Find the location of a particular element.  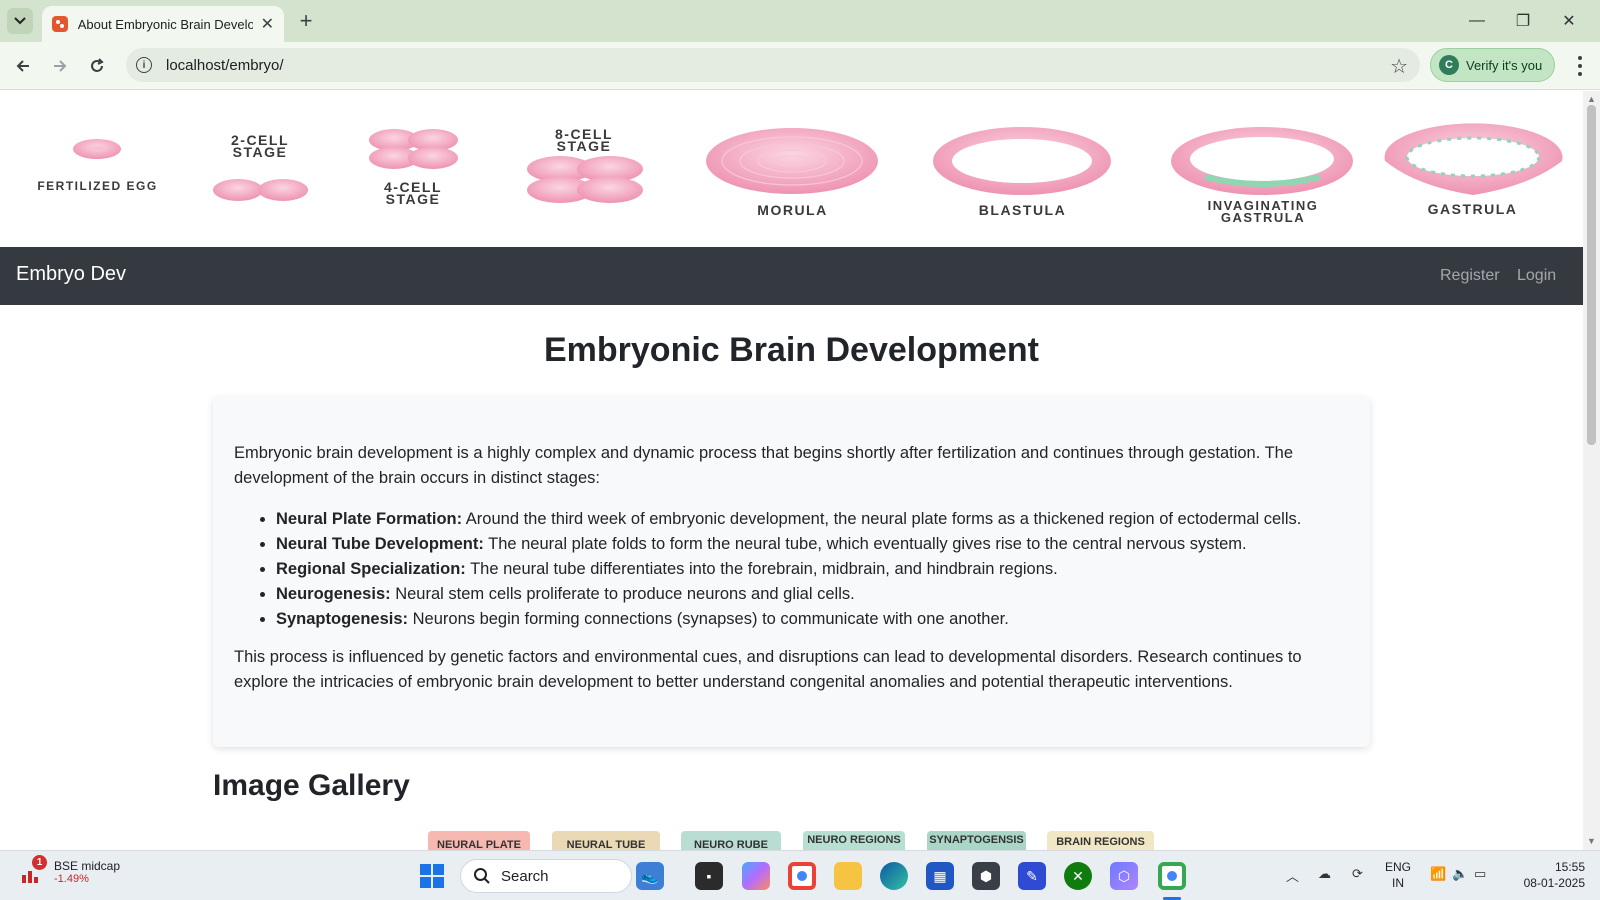

nav-login-link: Login is located at coordinates (1536, 276).